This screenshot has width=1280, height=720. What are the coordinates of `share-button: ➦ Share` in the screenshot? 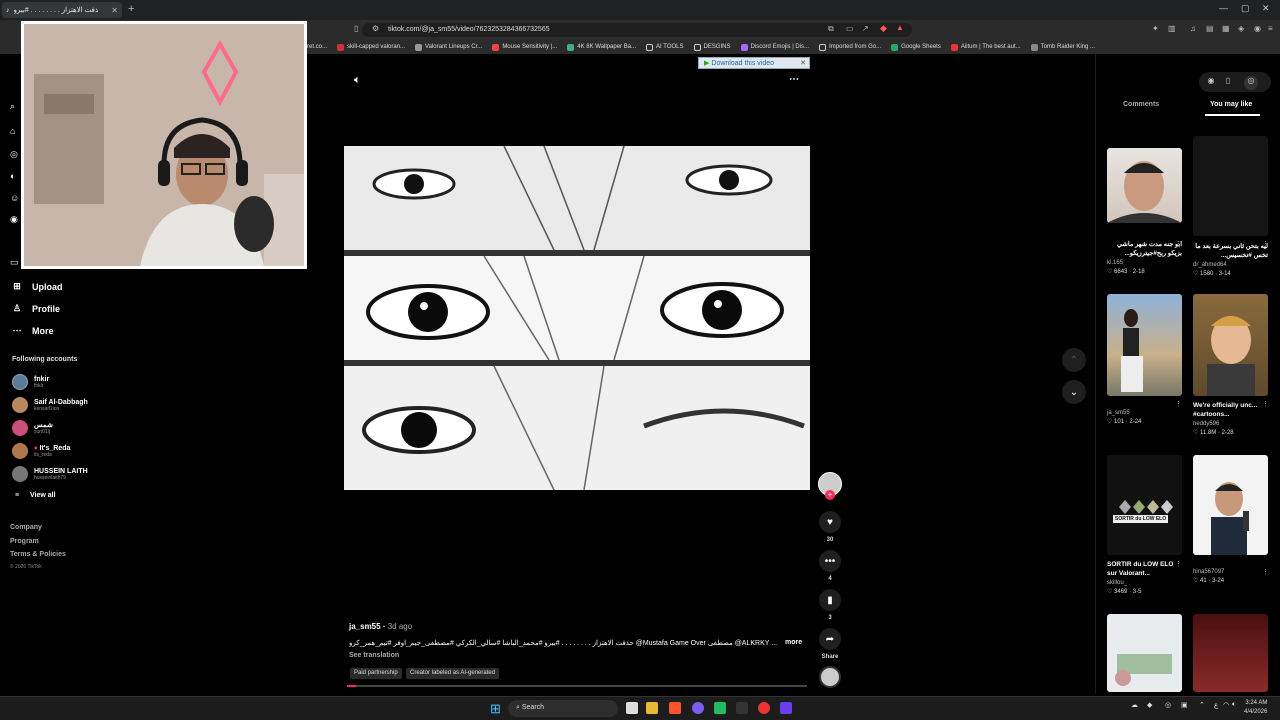 It's located at (830, 644).